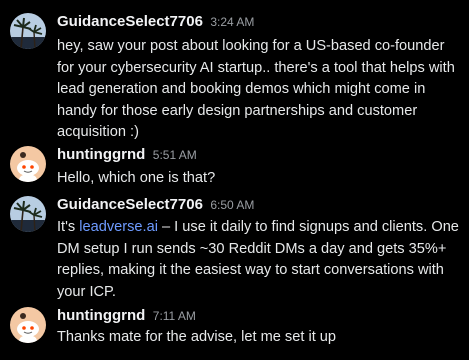 The image size is (469, 360). Describe the element at coordinates (136, 178) in the screenshot. I see `message-text: Hello, which one is that?` at that location.